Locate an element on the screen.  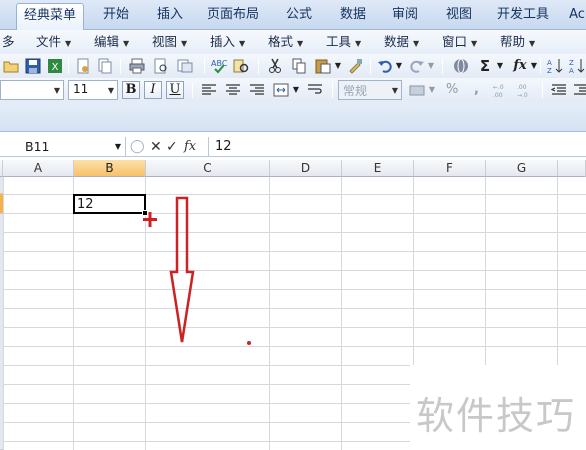
menu-data: 数据 ▼ is located at coordinates (401, 43).